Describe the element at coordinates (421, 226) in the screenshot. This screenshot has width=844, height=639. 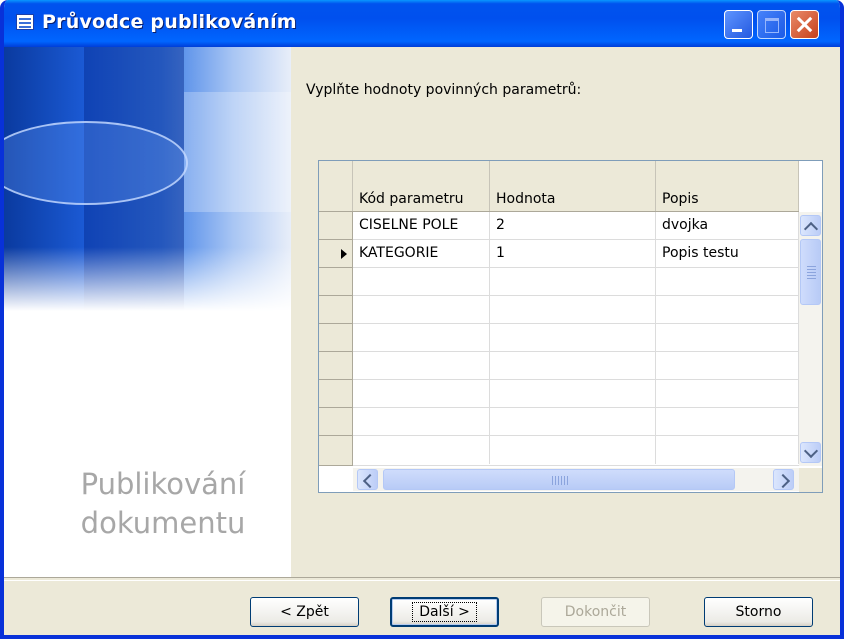
I see `cell-code: CISELNE POLE` at that location.